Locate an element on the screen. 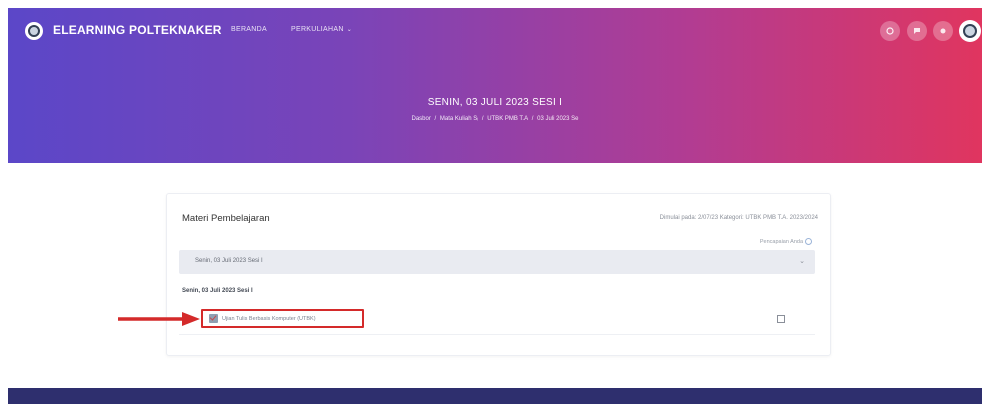 This screenshot has width=982, height=404. nav-courses-dropdown: PERKULIAHAN ⌄ is located at coordinates (321, 29).